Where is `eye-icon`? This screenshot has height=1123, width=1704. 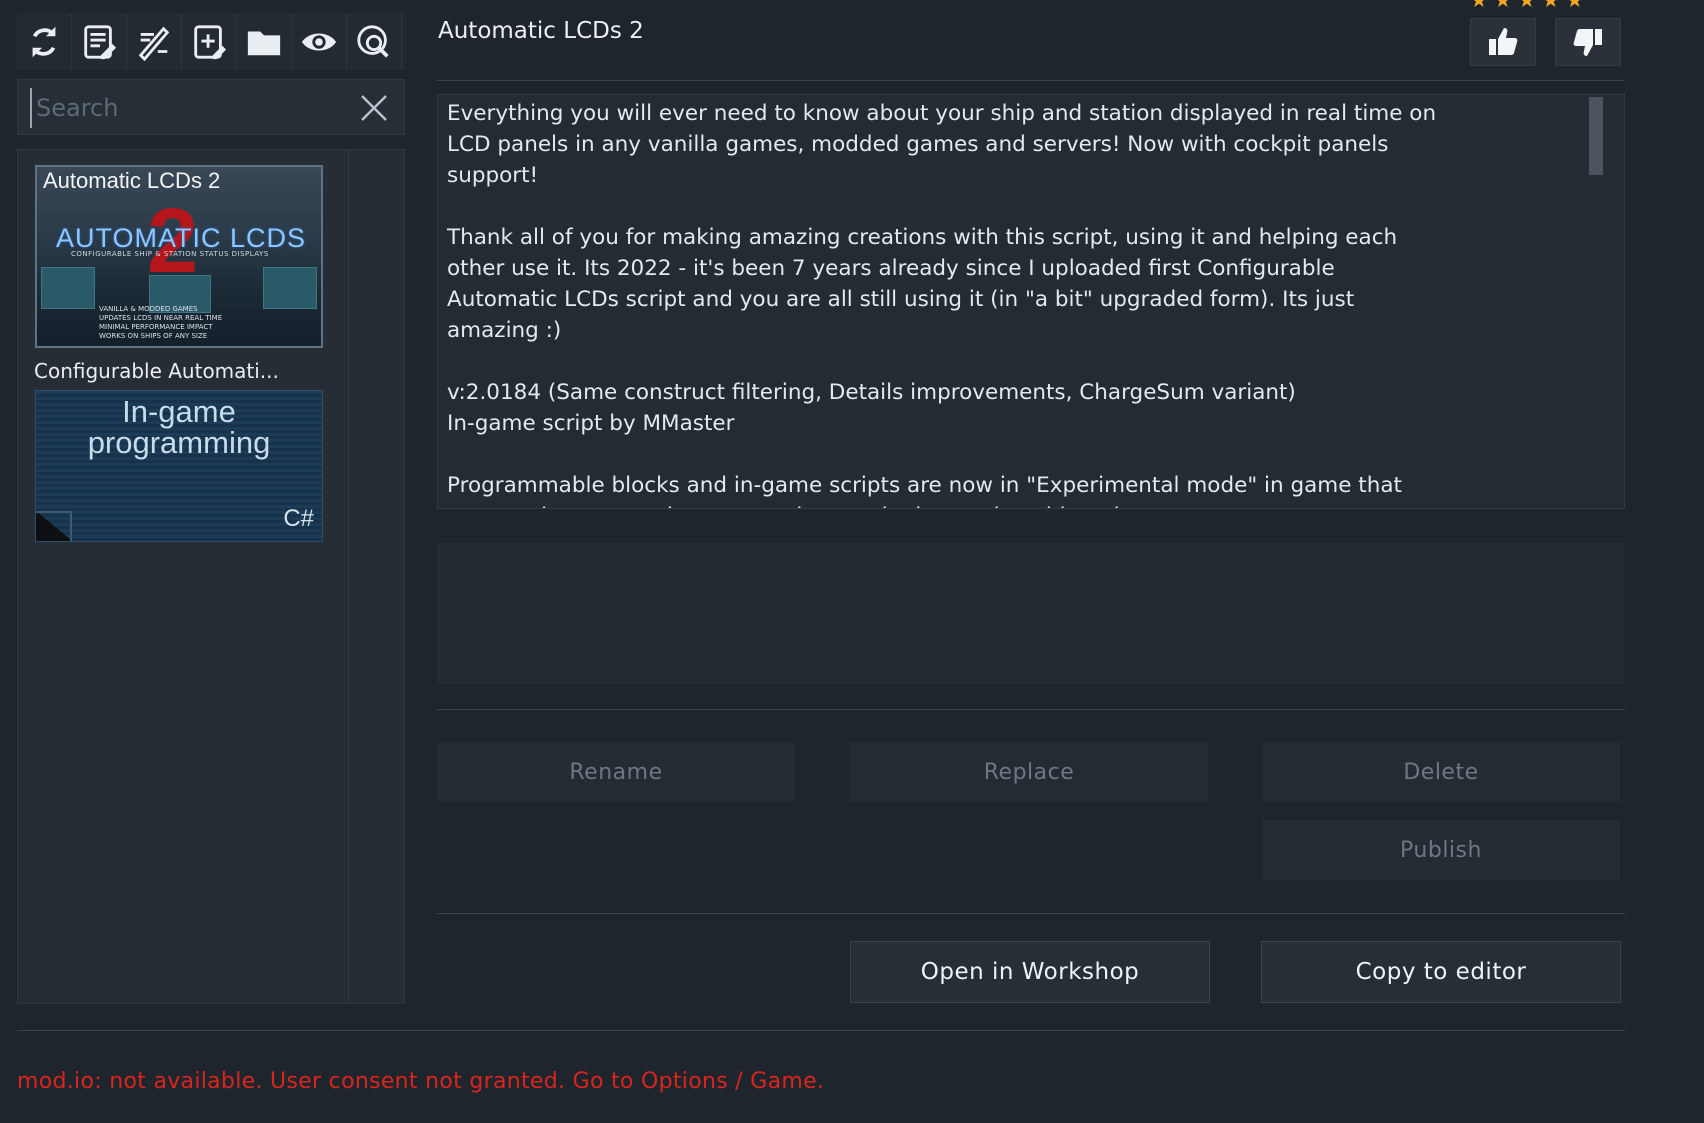 eye-icon is located at coordinates (319, 41).